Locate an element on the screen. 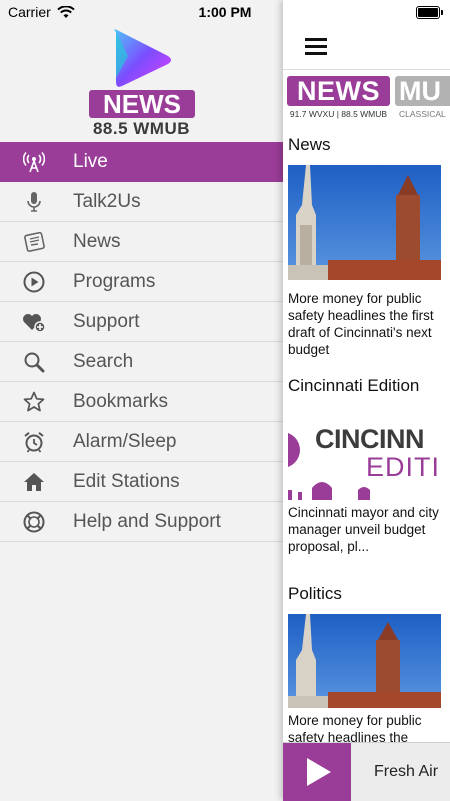 The image size is (450, 801). menu-item-edit-stations: Edit Stations is located at coordinates (141, 482).